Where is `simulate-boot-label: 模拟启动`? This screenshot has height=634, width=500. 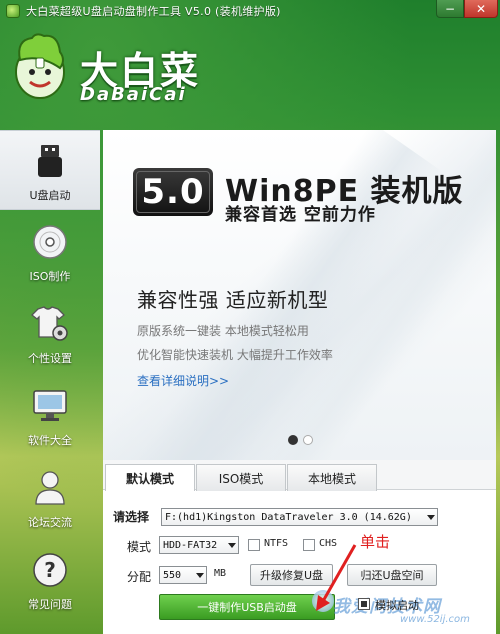 simulate-boot-label: 模拟启动 is located at coordinates (397, 605).